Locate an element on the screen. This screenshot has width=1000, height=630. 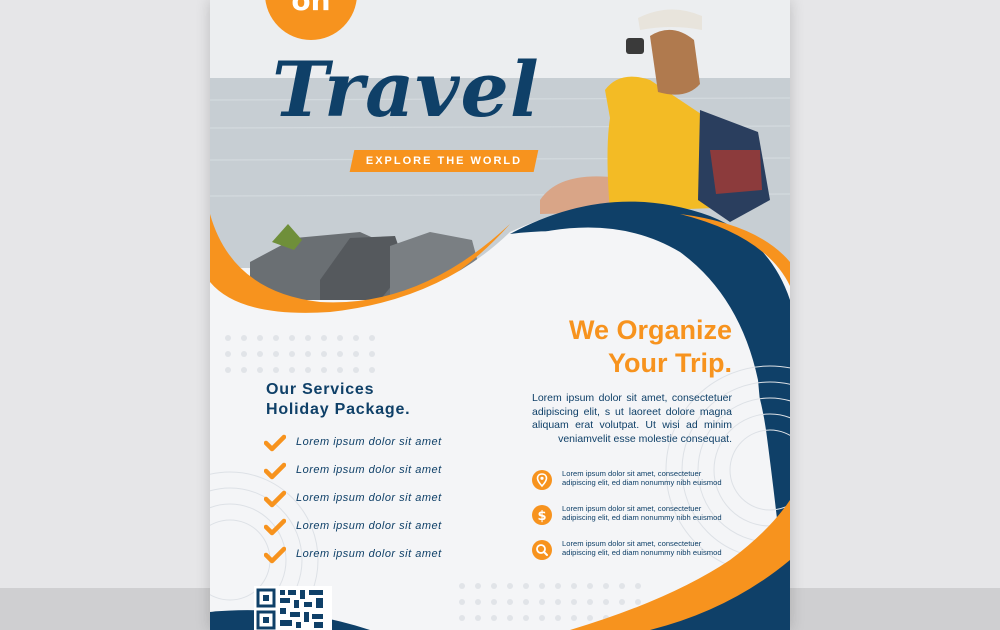
headline-line2: Your Trip. is located at coordinates (669, 363).